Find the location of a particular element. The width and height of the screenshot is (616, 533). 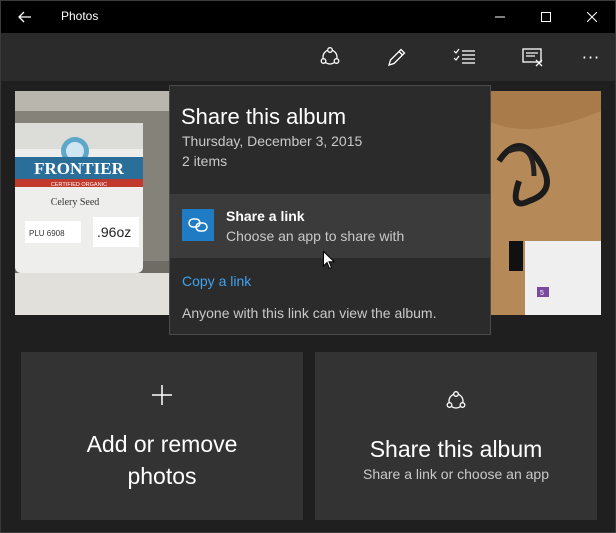

maximize-icon is located at coordinates (546, 17).